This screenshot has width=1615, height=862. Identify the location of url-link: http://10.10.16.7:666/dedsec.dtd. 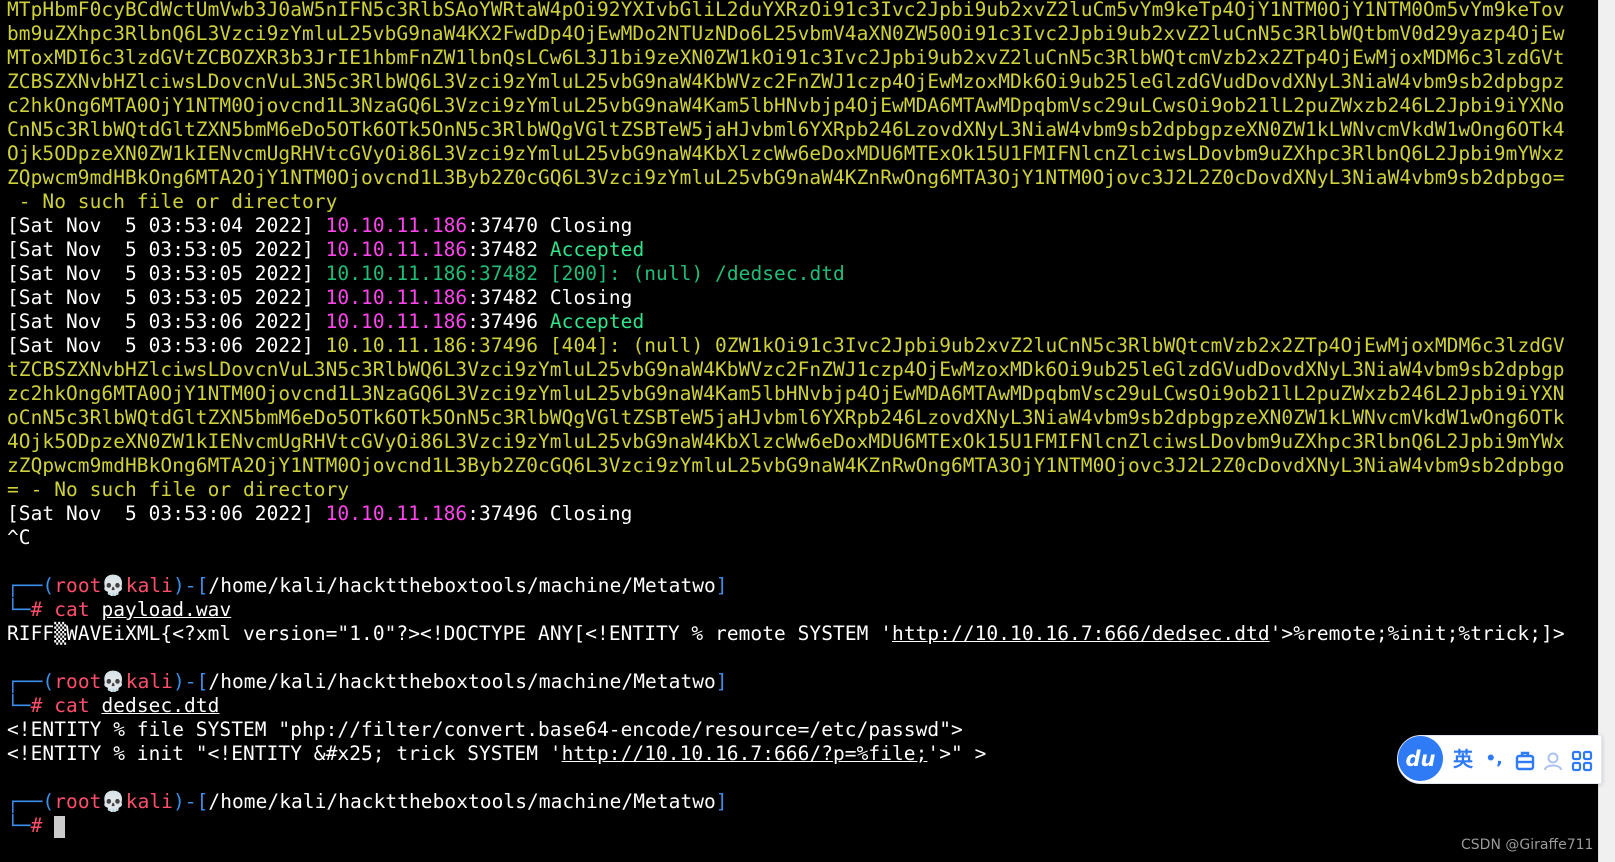
(1081, 633).